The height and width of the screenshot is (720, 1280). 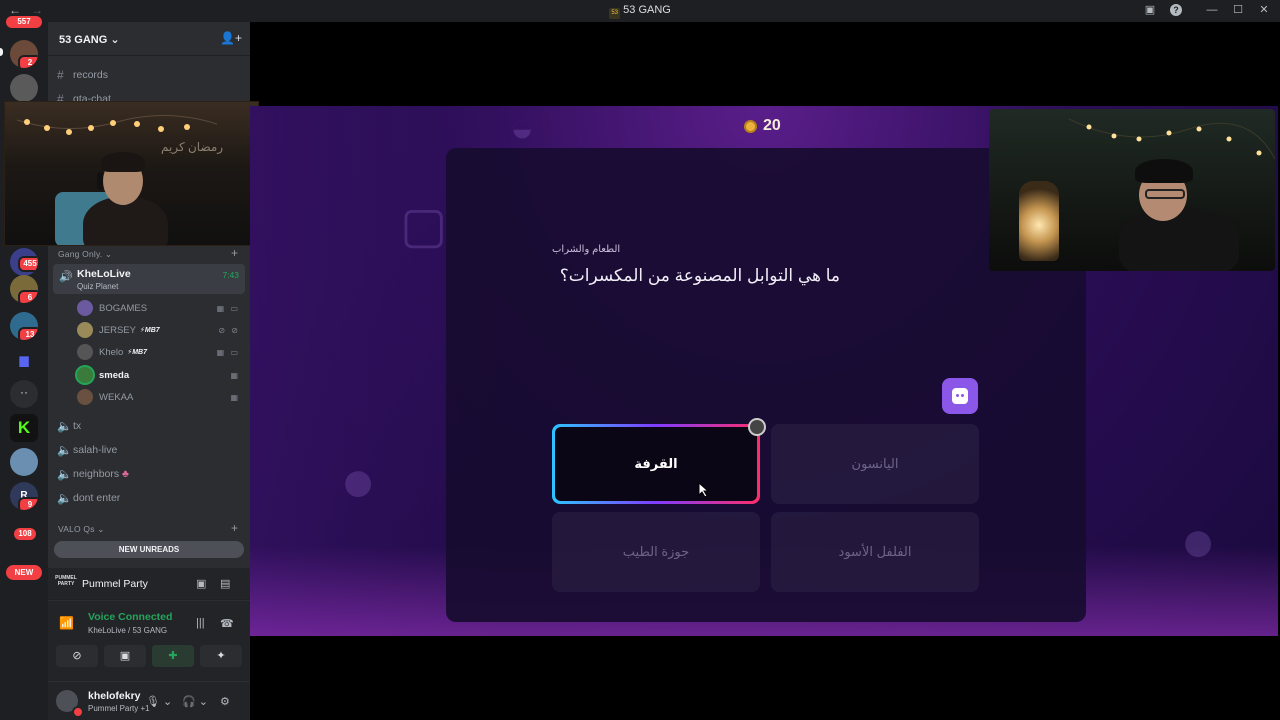 What do you see at coordinates (24, 289) in the screenshot?
I see `server-icon: 6` at bounding box center [24, 289].